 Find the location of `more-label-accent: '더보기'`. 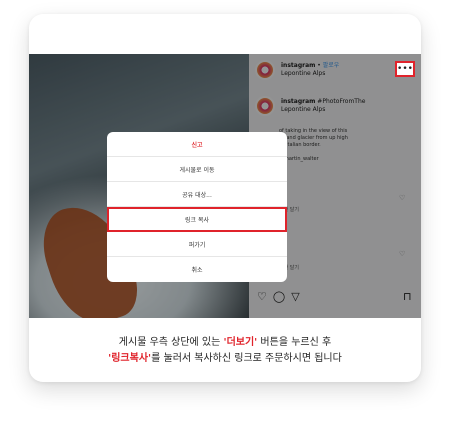

more-label-accent: '더보기' is located at coordinates (240, 342).